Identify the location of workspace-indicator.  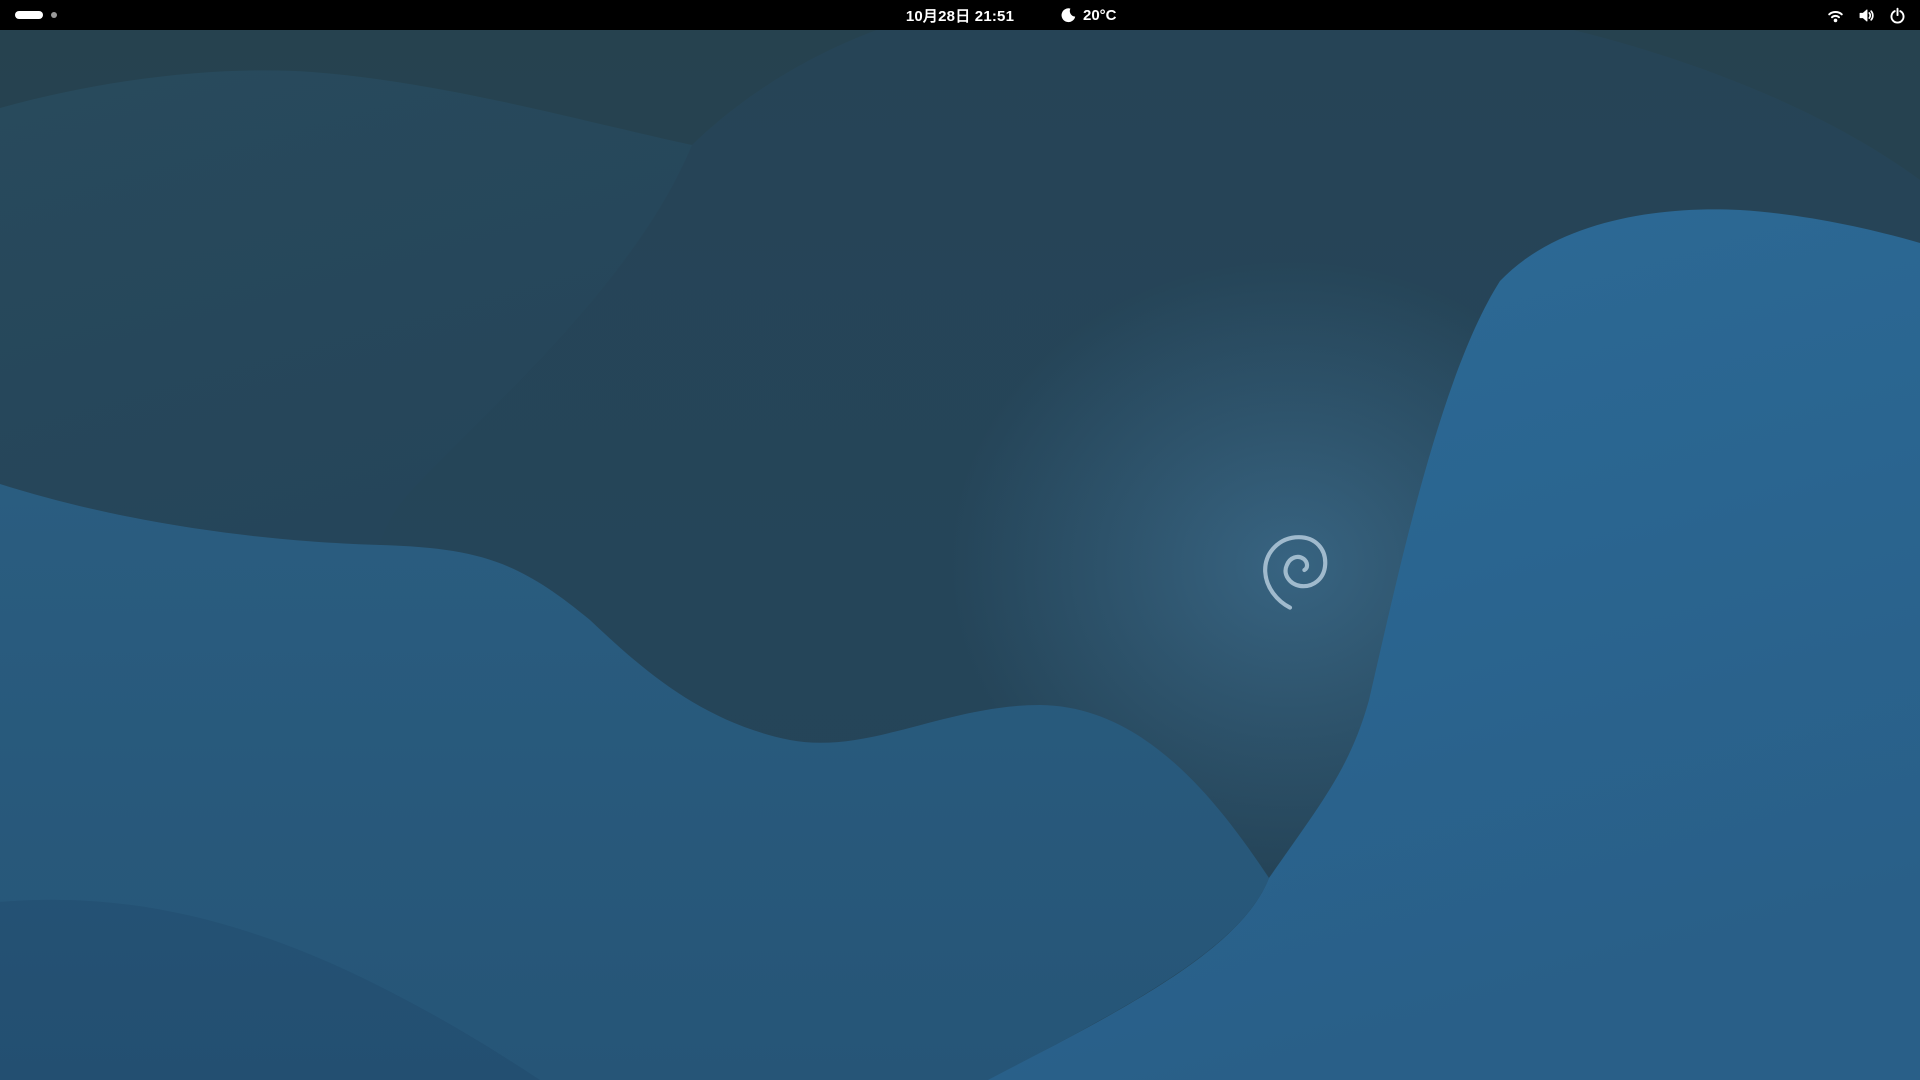
(36, 15).